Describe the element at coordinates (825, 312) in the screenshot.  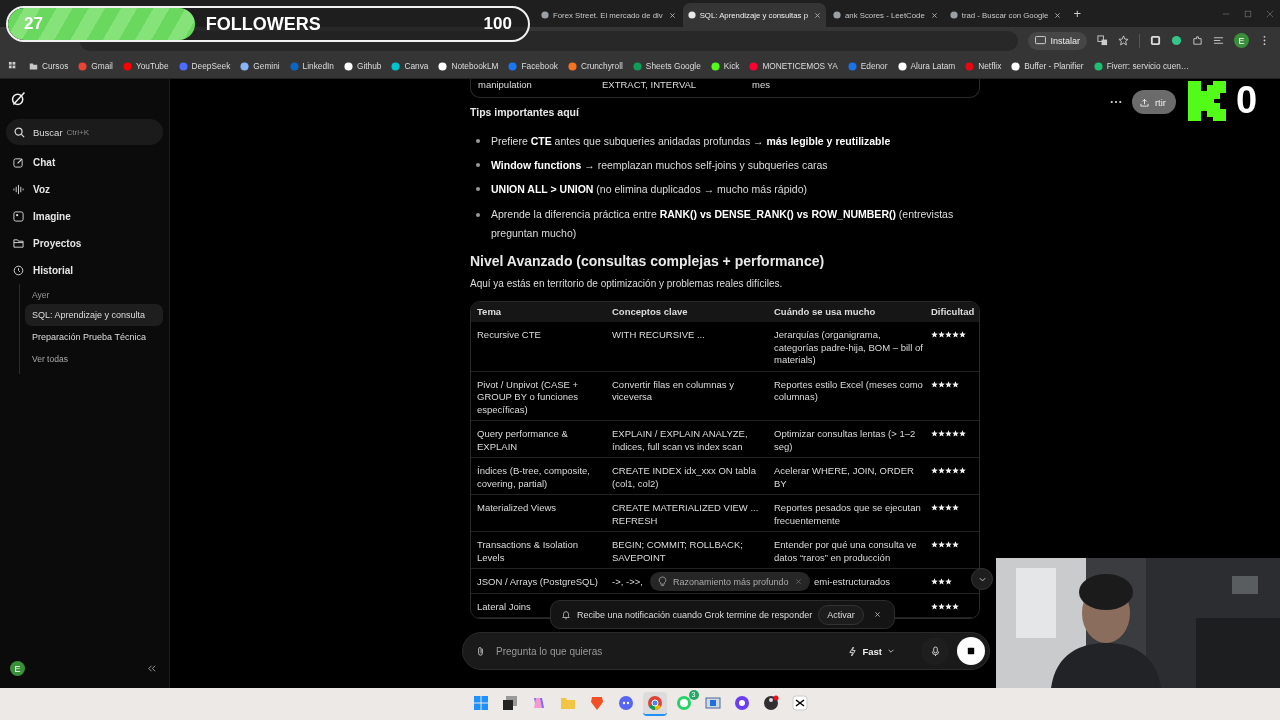
I see `column-header: Cuándo se usa mucho` at that location.